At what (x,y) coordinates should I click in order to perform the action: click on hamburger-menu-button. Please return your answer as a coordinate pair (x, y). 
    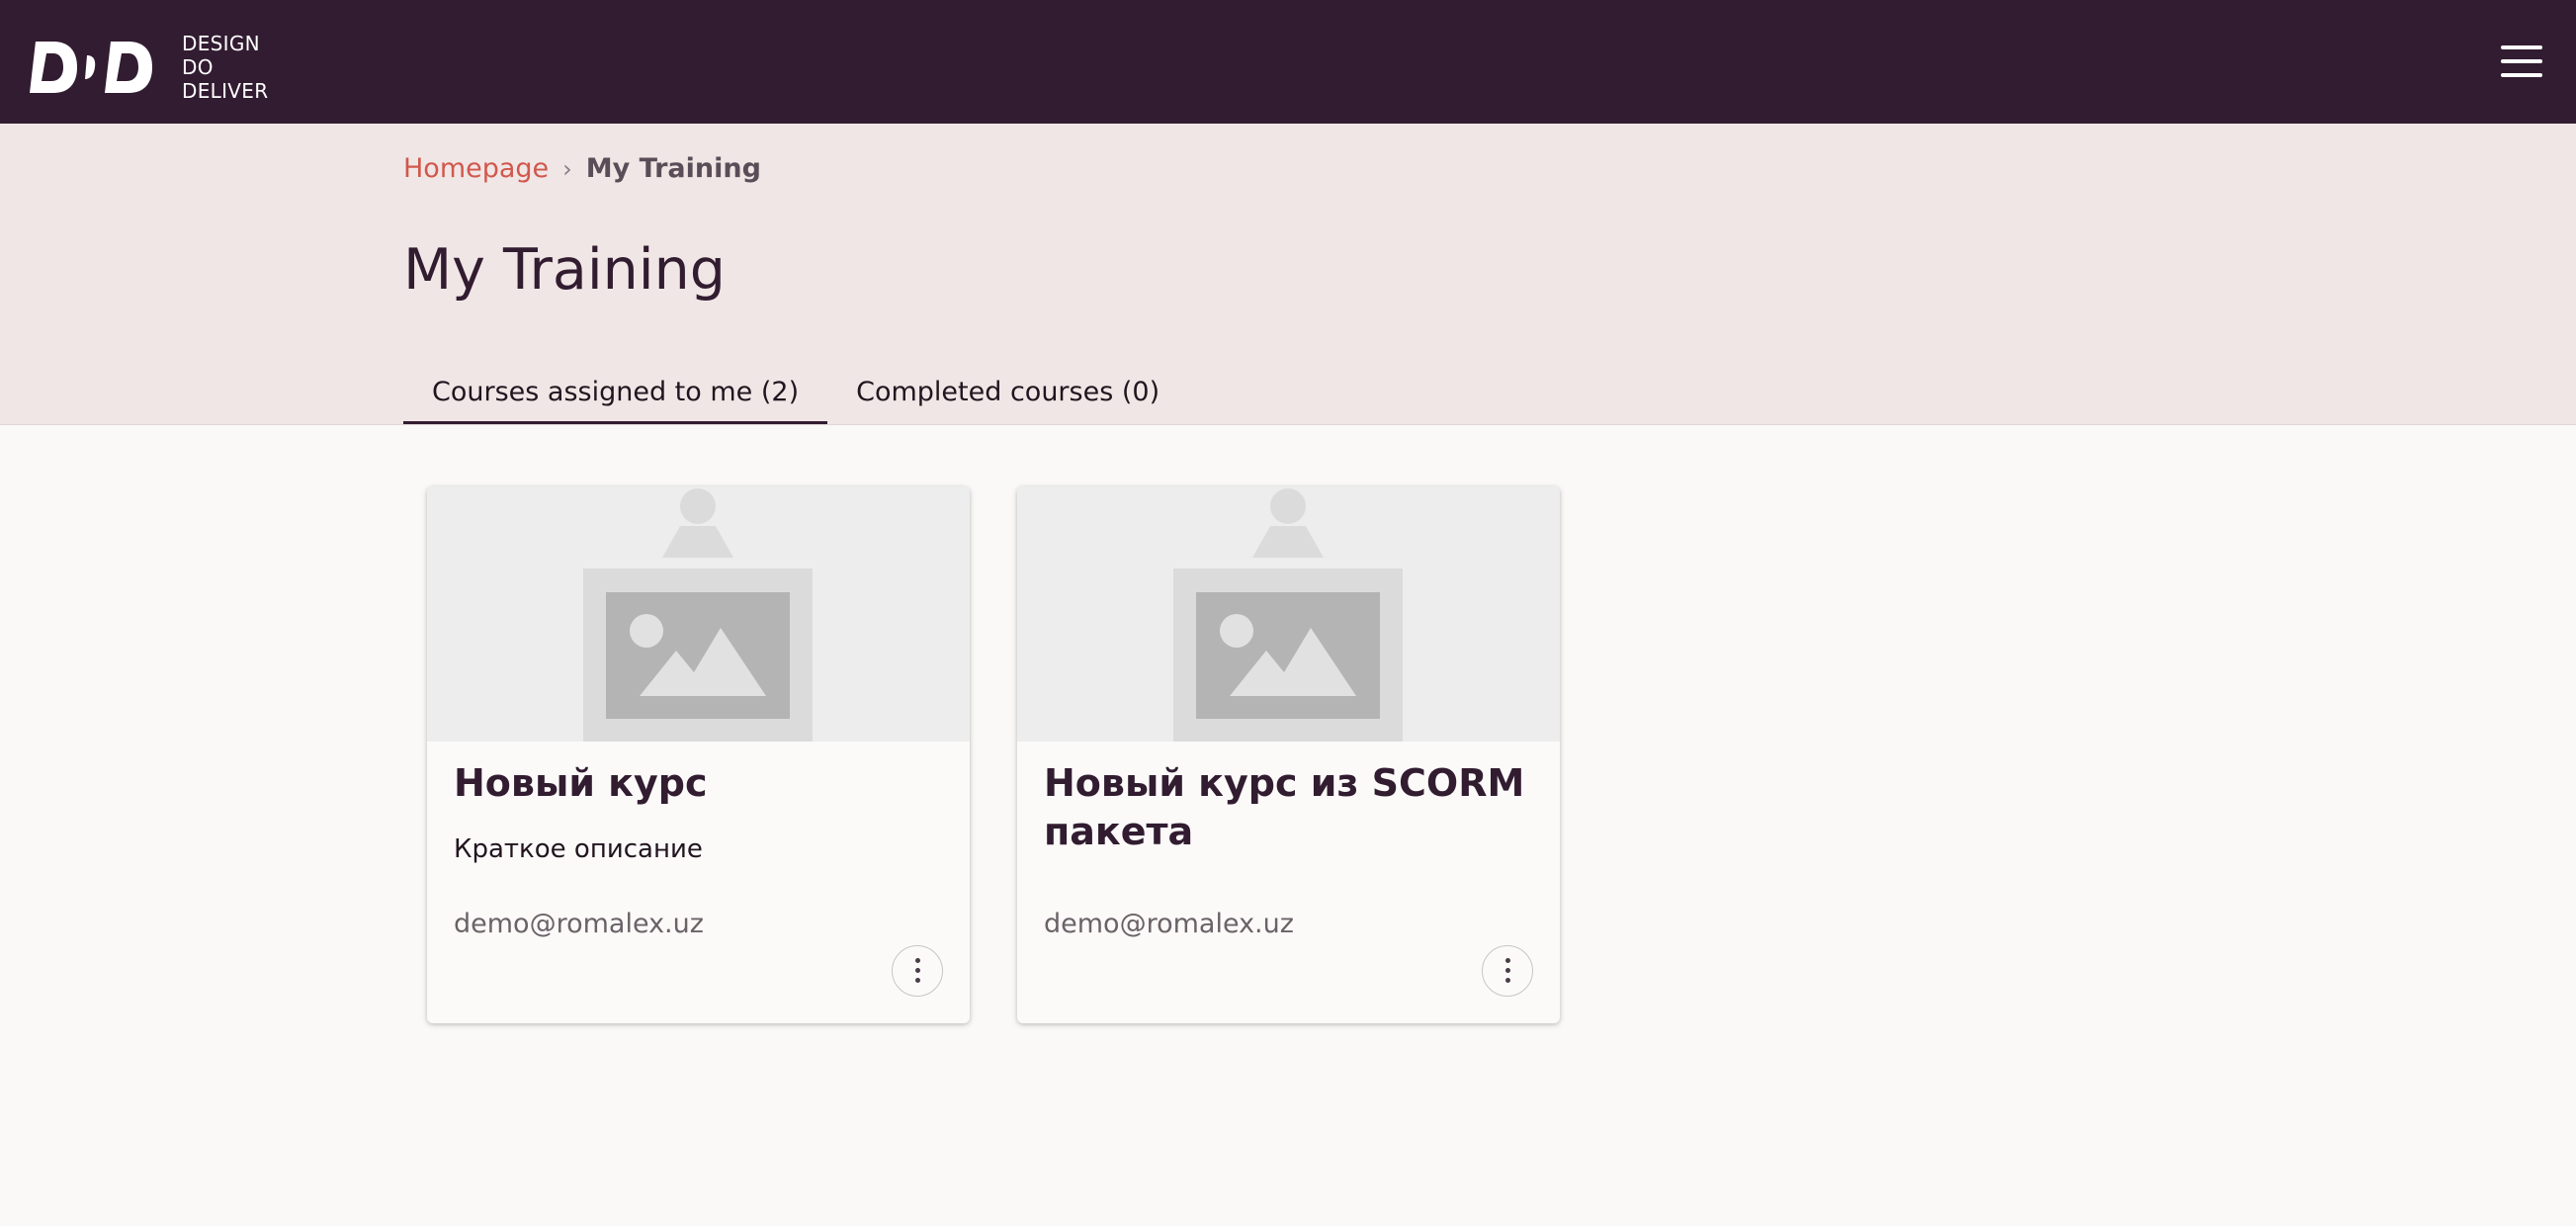
    Looking at the image, I should click on (2521, 62).